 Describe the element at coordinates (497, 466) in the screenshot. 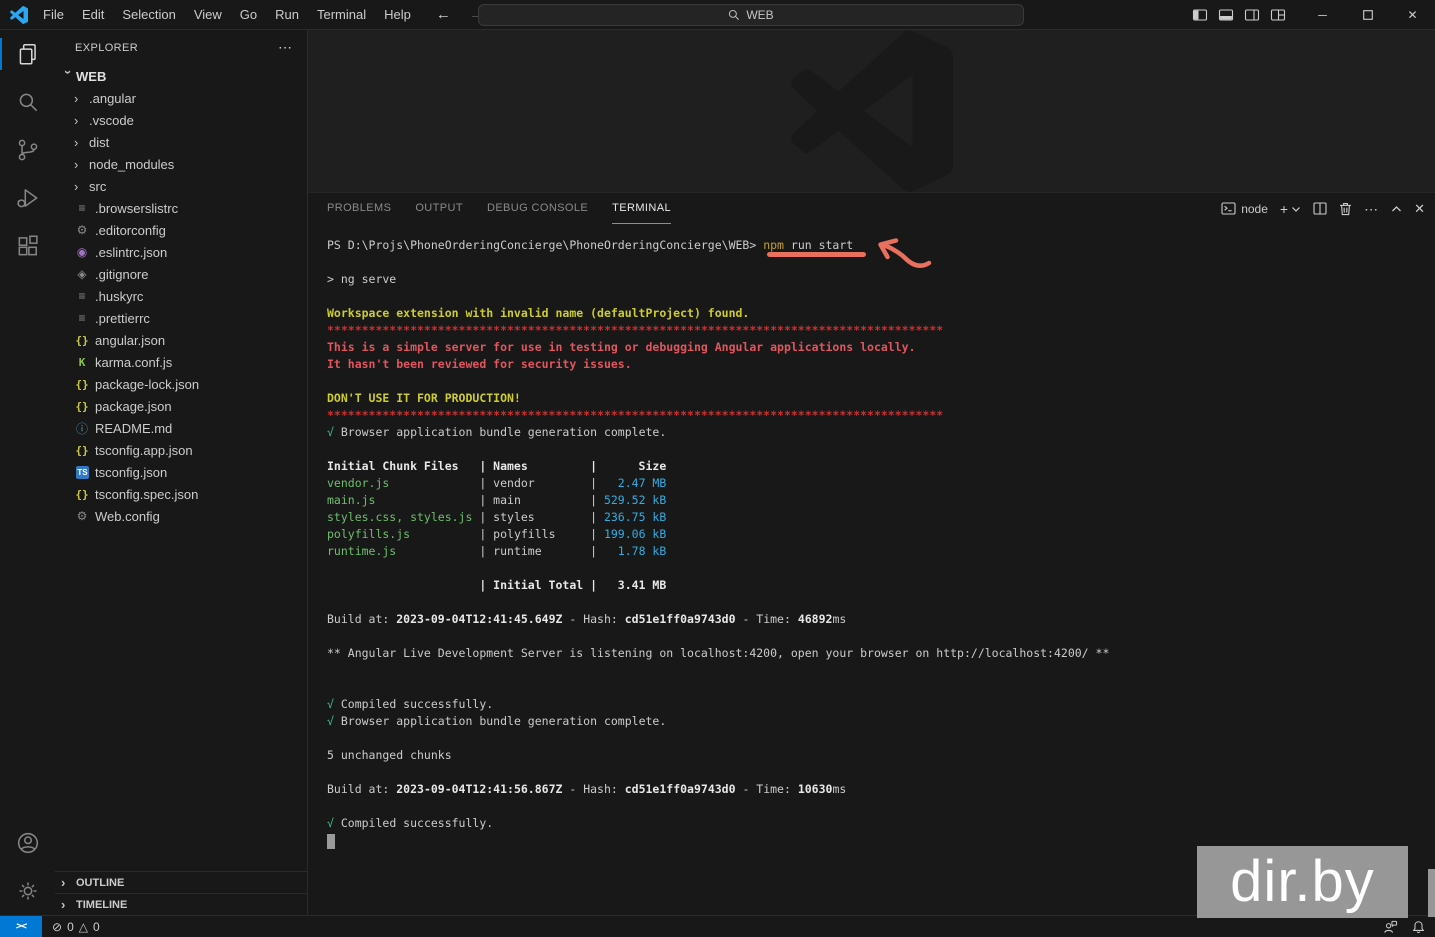

I see `terminal-line: Initial Chunk Files | Names | Size` at that location.